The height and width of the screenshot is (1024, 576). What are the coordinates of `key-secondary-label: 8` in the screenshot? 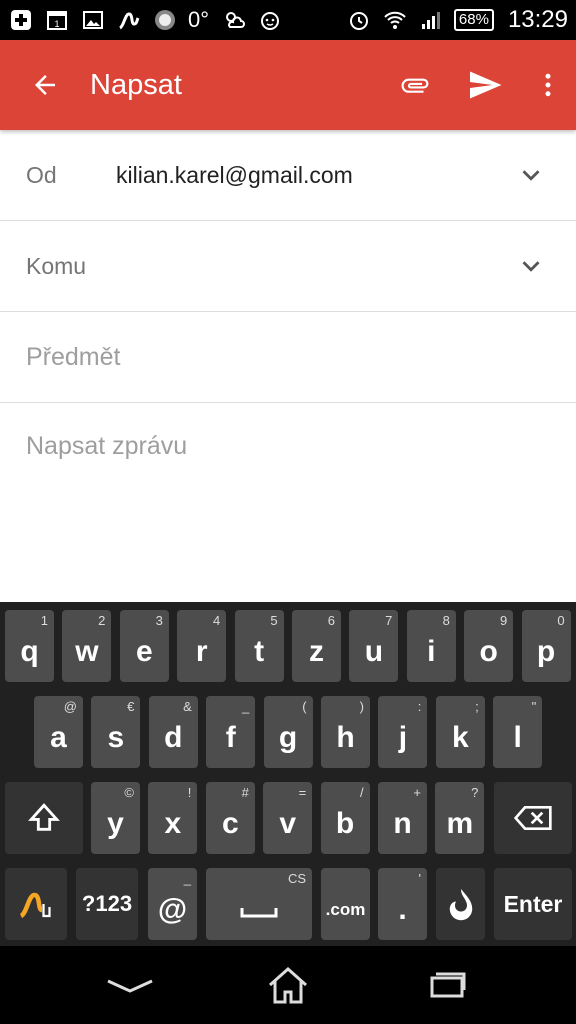 It's located at (446, 620).